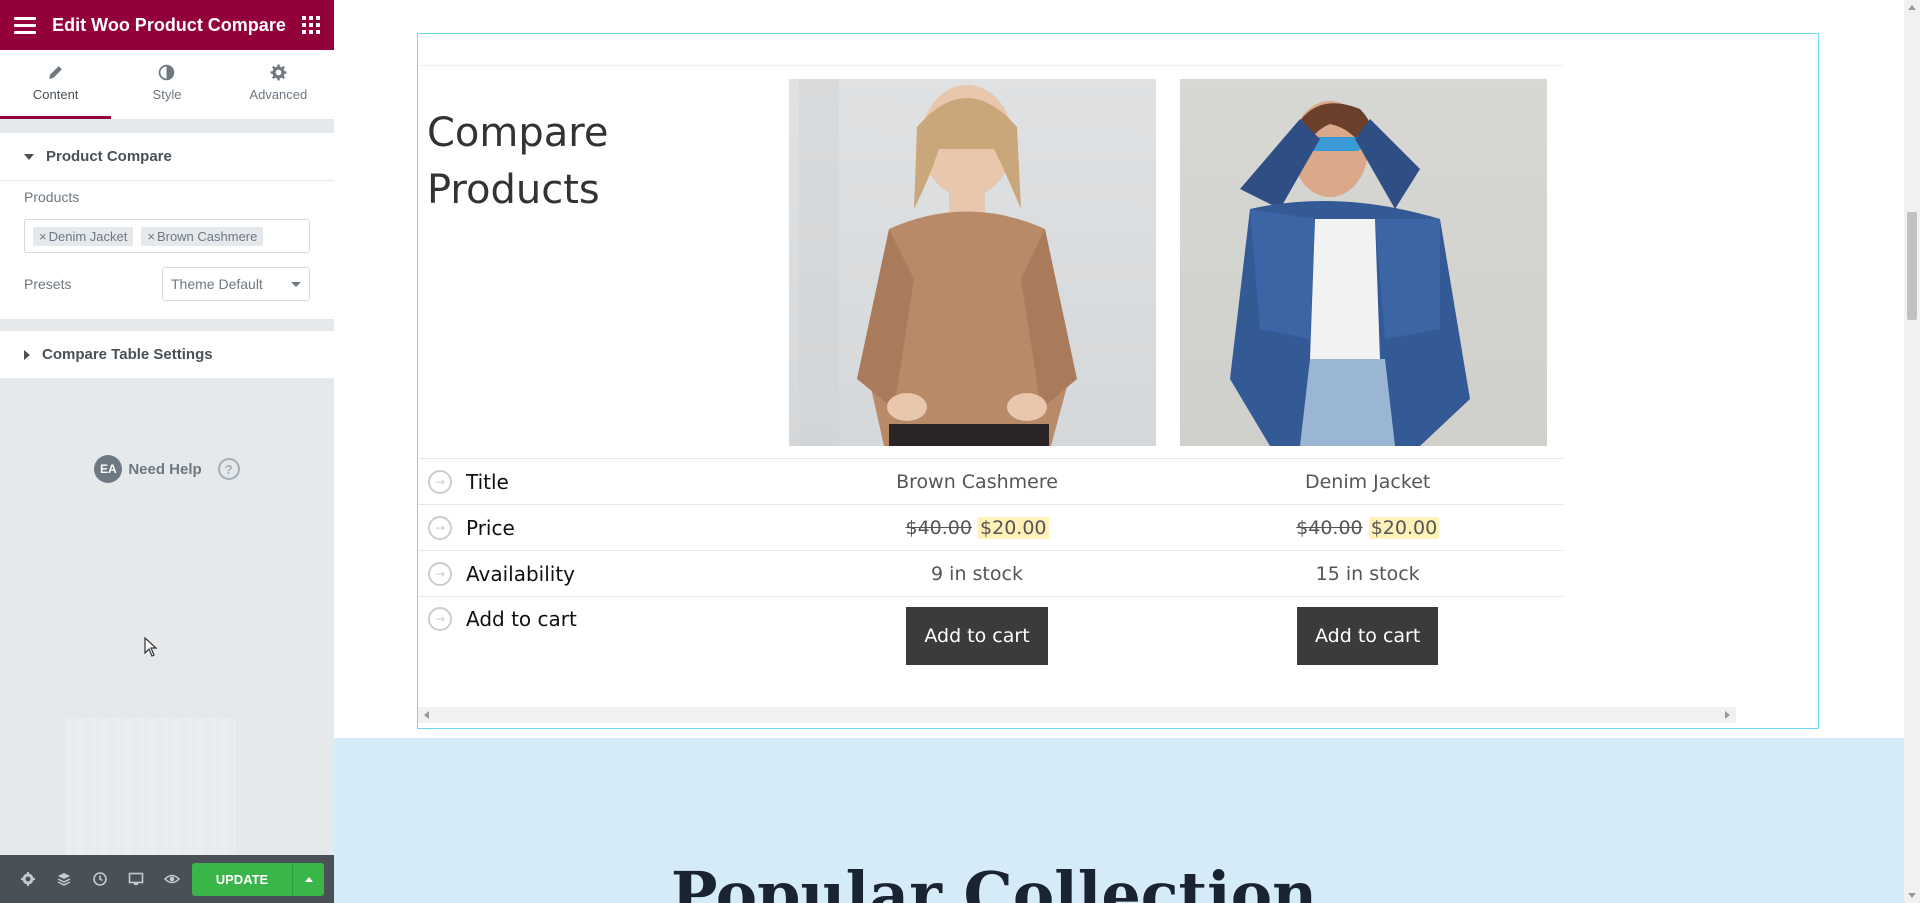 This screenshot has height=903, width=1920. What do you see at coordinates (278, 72) in the screenshot?
I see `gear-icon` at bounding box center [278, 72].